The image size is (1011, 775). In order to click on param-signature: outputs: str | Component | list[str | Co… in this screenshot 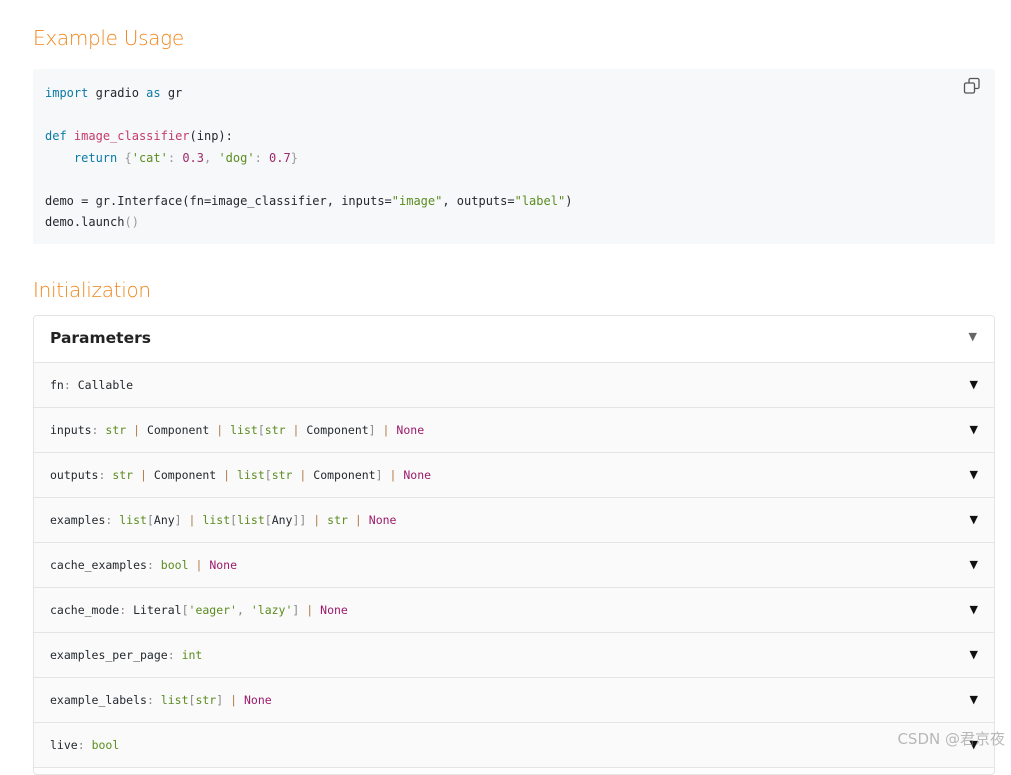, I will do `click(241, 475)`.